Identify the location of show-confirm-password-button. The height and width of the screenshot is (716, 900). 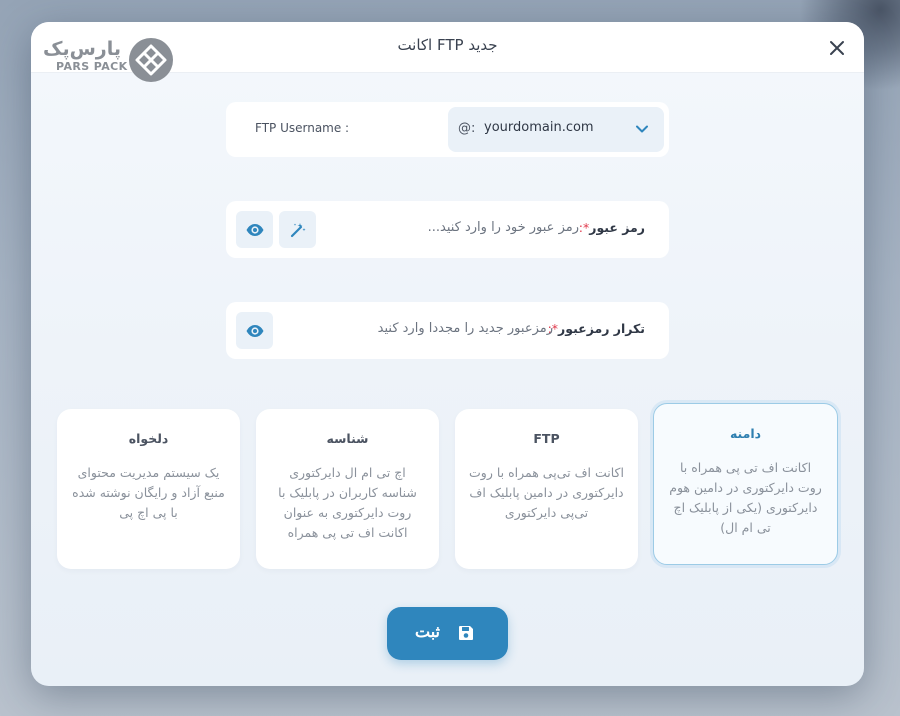
(254, 330).